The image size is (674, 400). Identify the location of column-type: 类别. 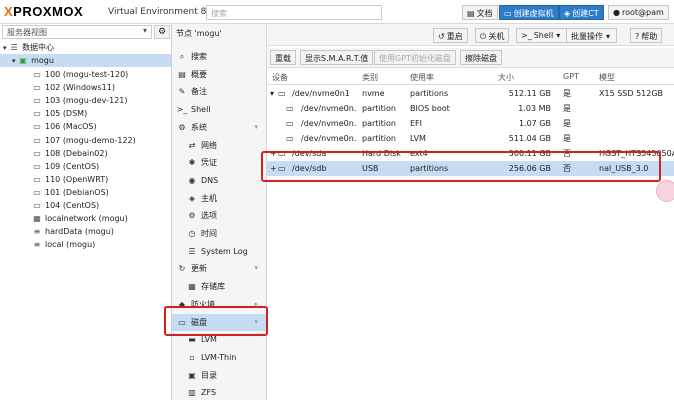
(370, 77).